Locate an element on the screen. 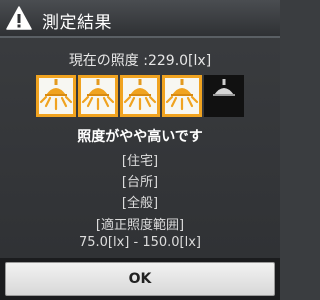  lux-level-indicator is located at coordinates (140, 96).